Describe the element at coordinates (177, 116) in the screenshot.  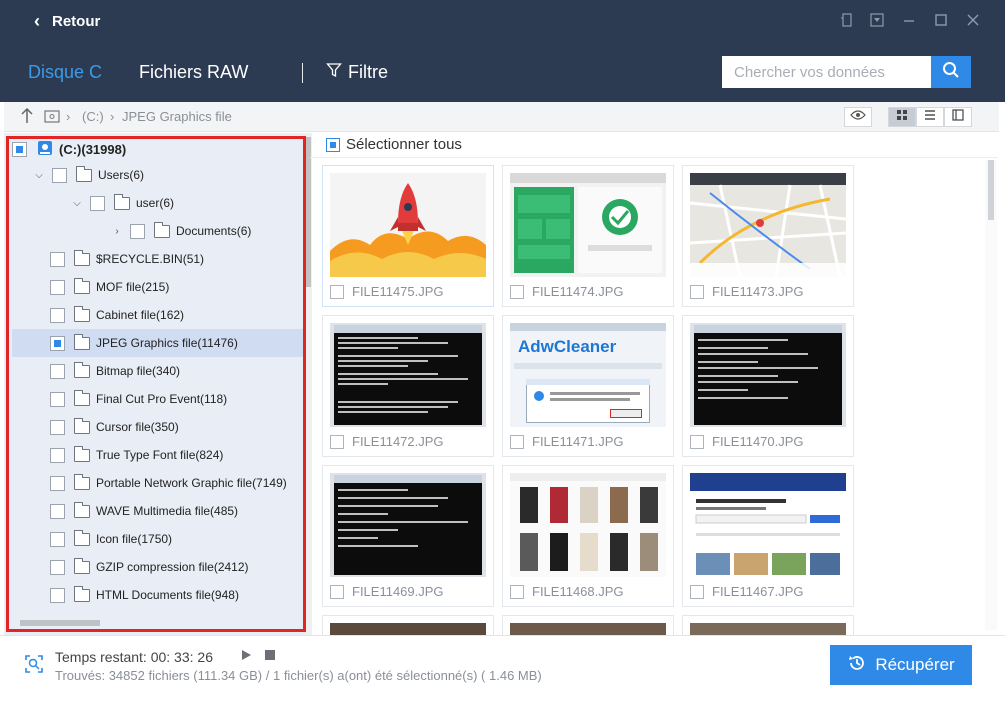
I see `breadcrumb-folder: JPEG Graphics file` at that location.